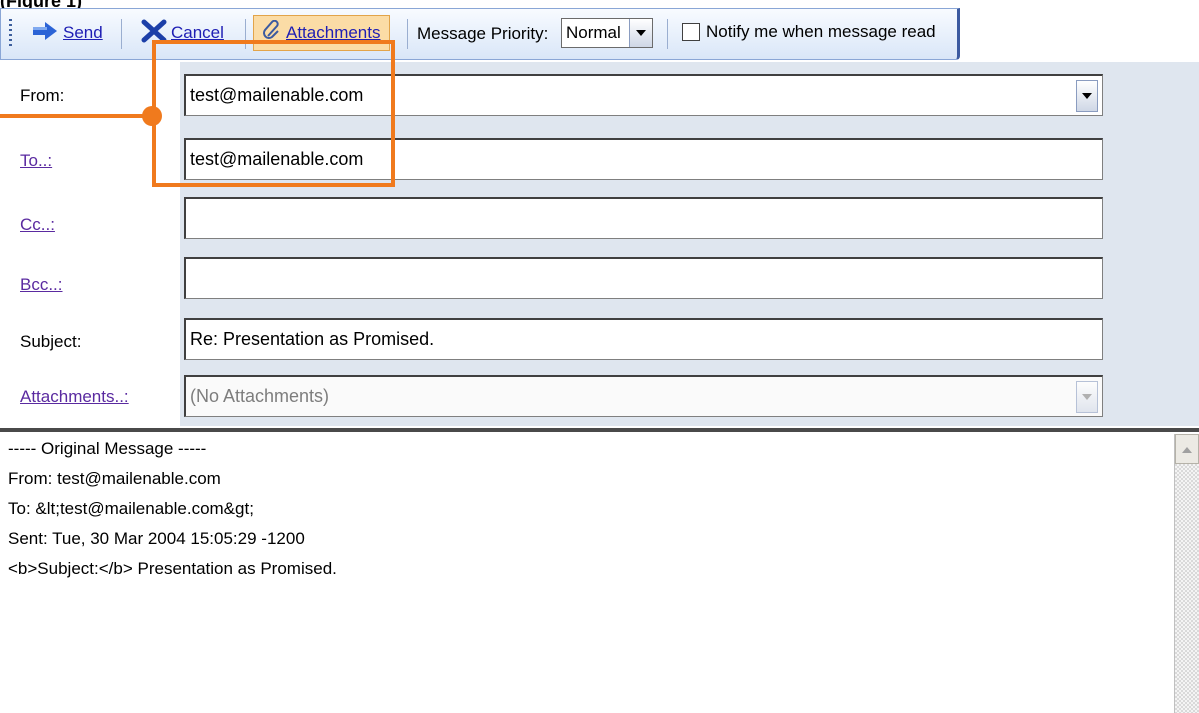 The height and width of the screenshot is (713, 1199). I want to click on priority-label: Message Priority:, so click(483, 33).